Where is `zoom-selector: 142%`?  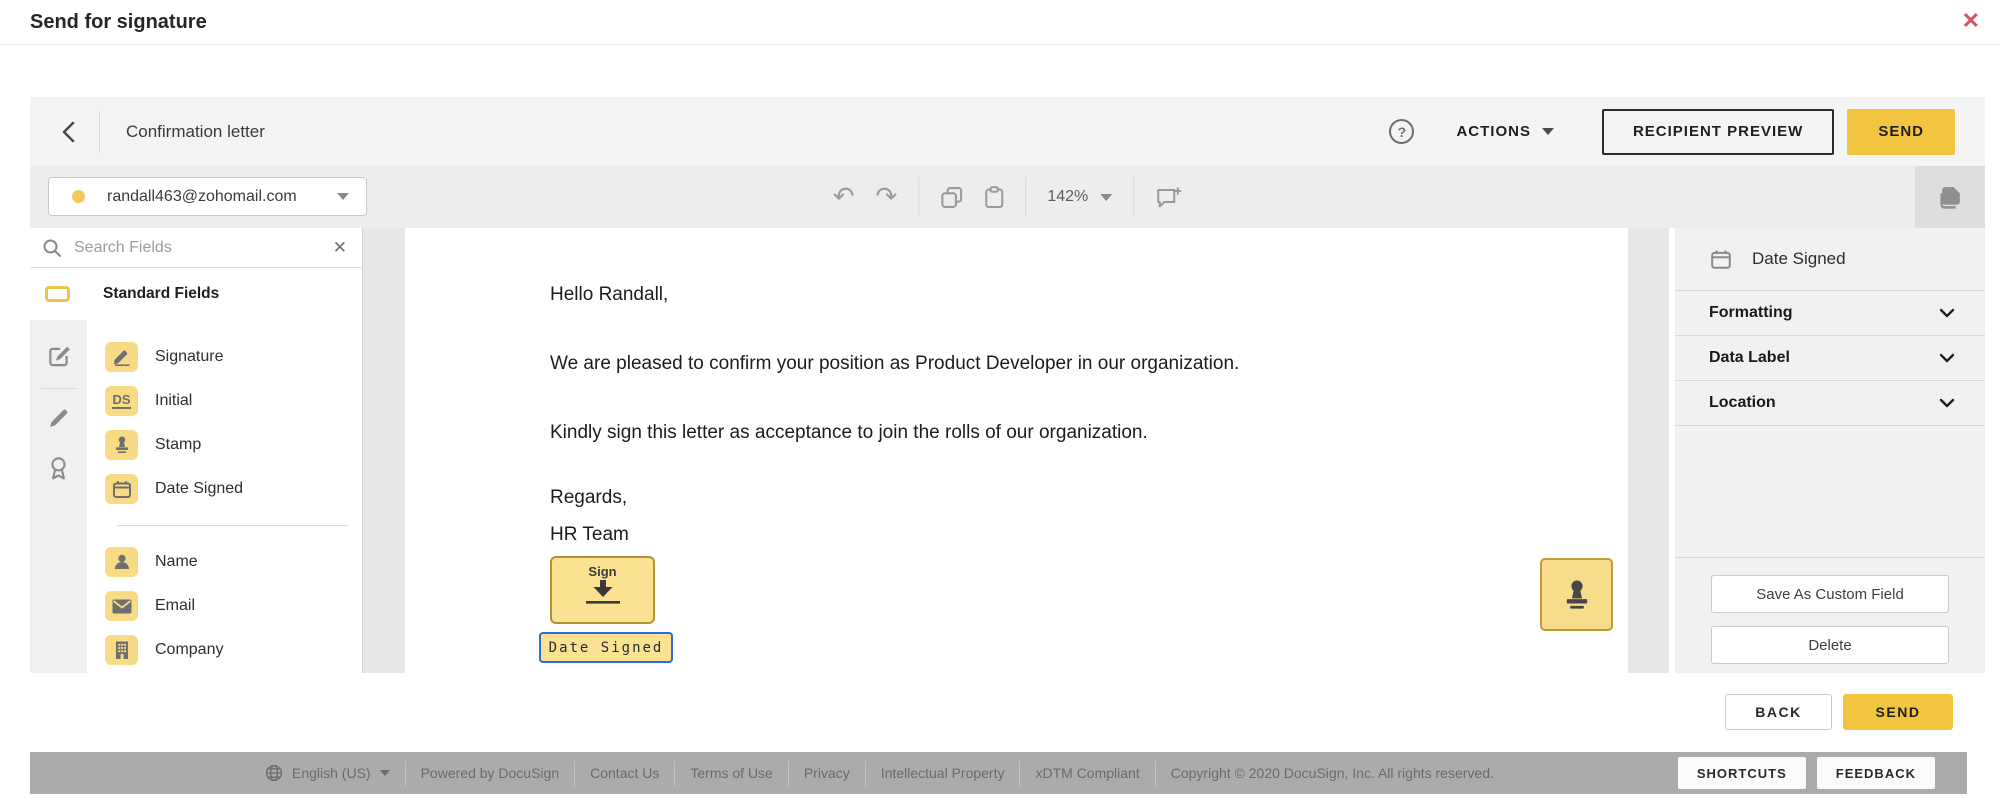 zoom-selector: 142% is located at coordinates (1080, 197).